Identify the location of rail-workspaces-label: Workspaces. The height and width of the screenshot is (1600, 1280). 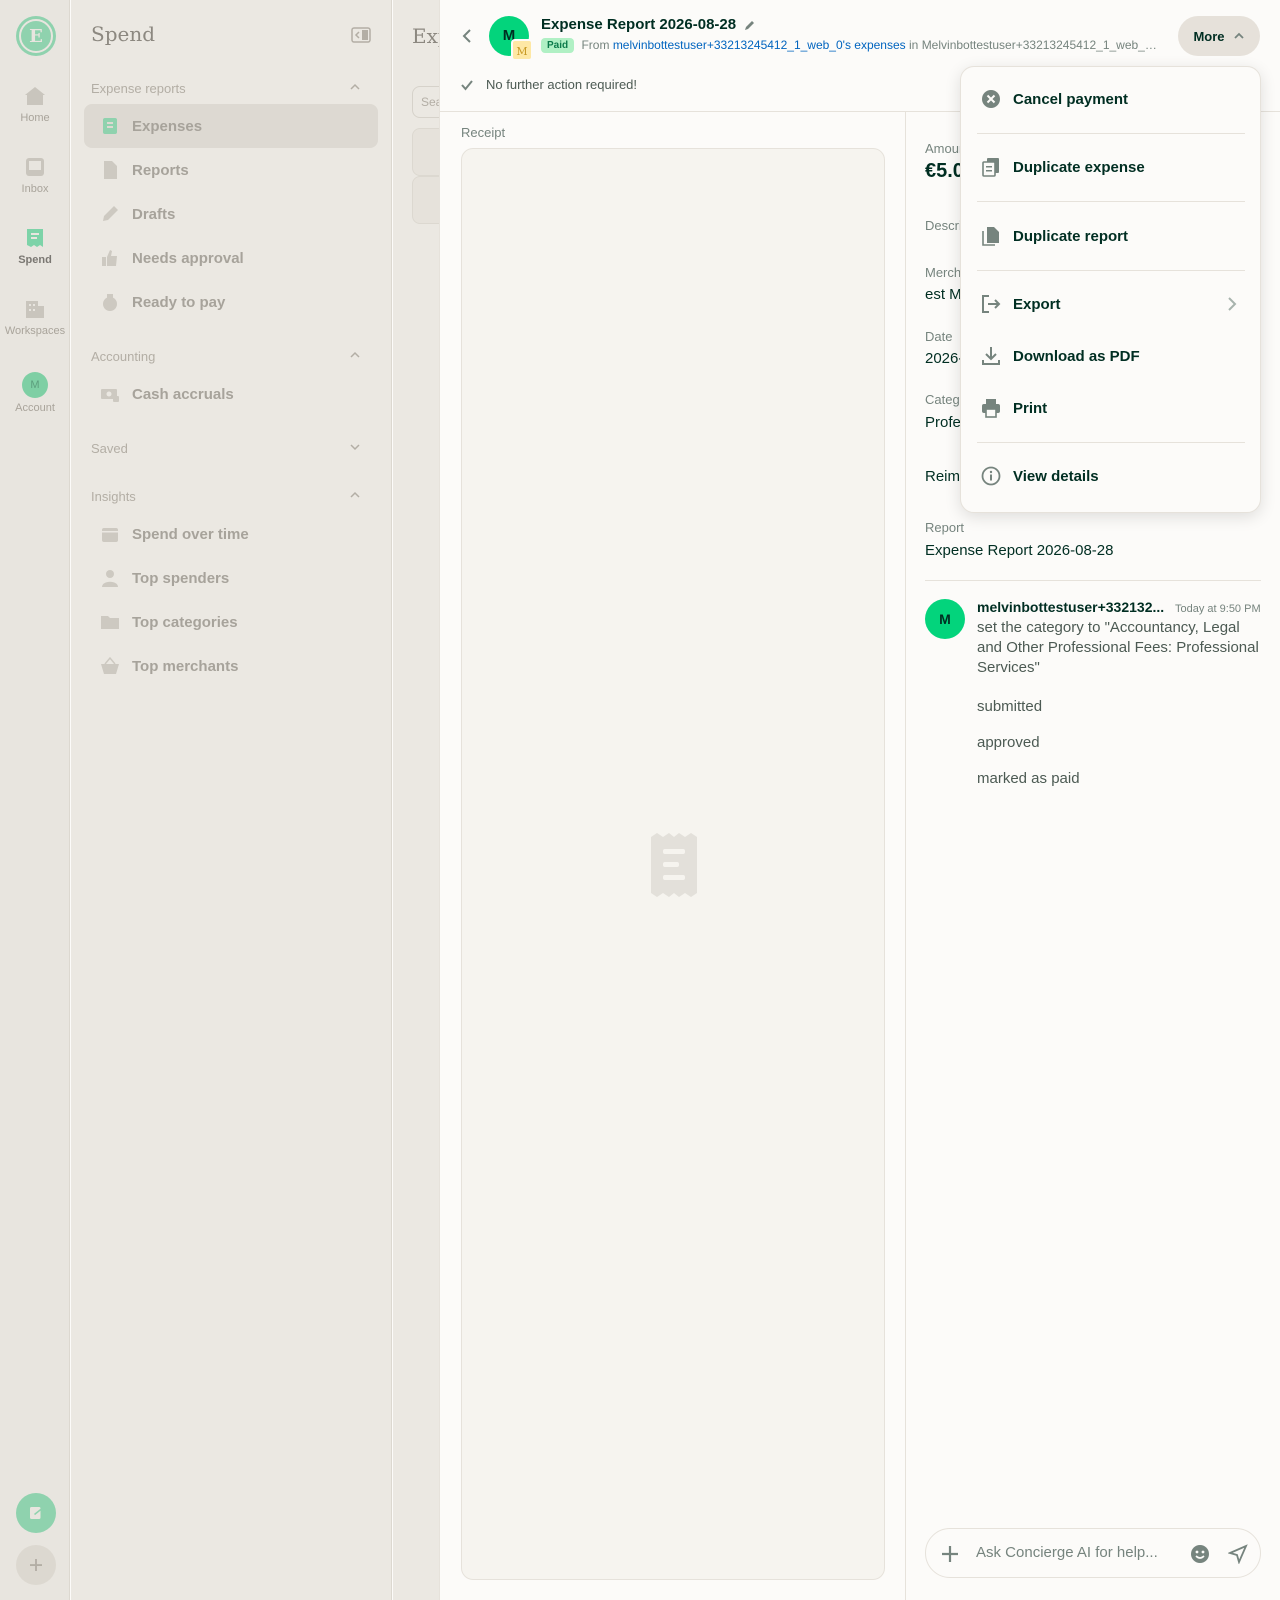
(35, 331).